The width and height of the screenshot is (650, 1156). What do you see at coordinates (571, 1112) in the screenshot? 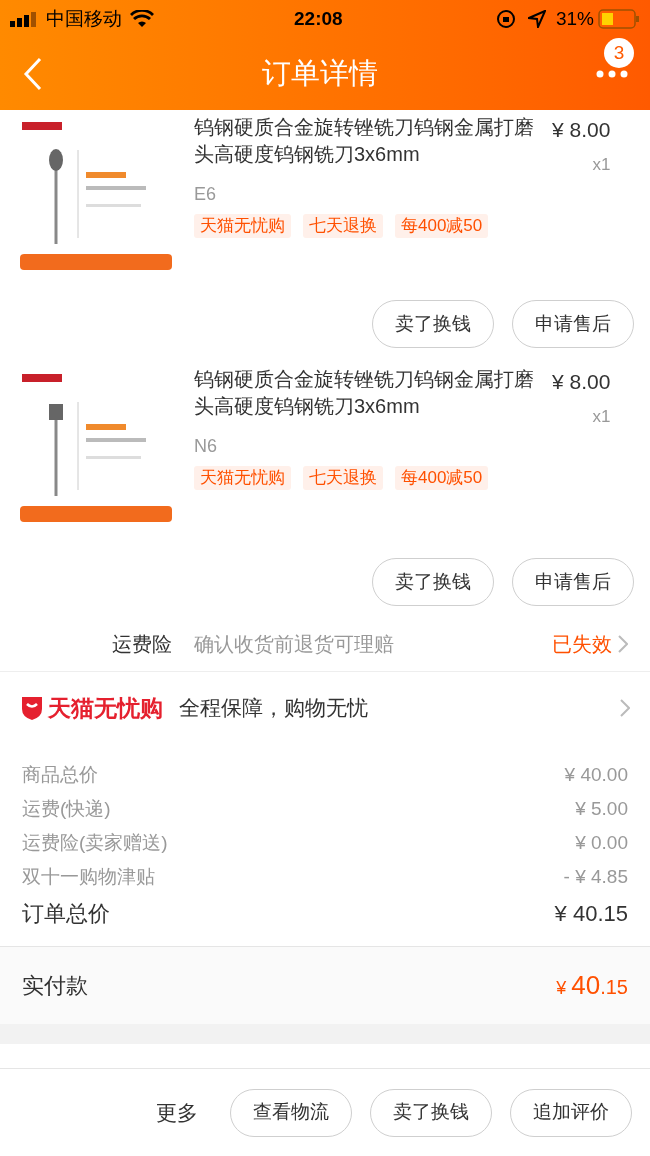
I see `action-button: 追加评价` at bounding box center [571, 1112].